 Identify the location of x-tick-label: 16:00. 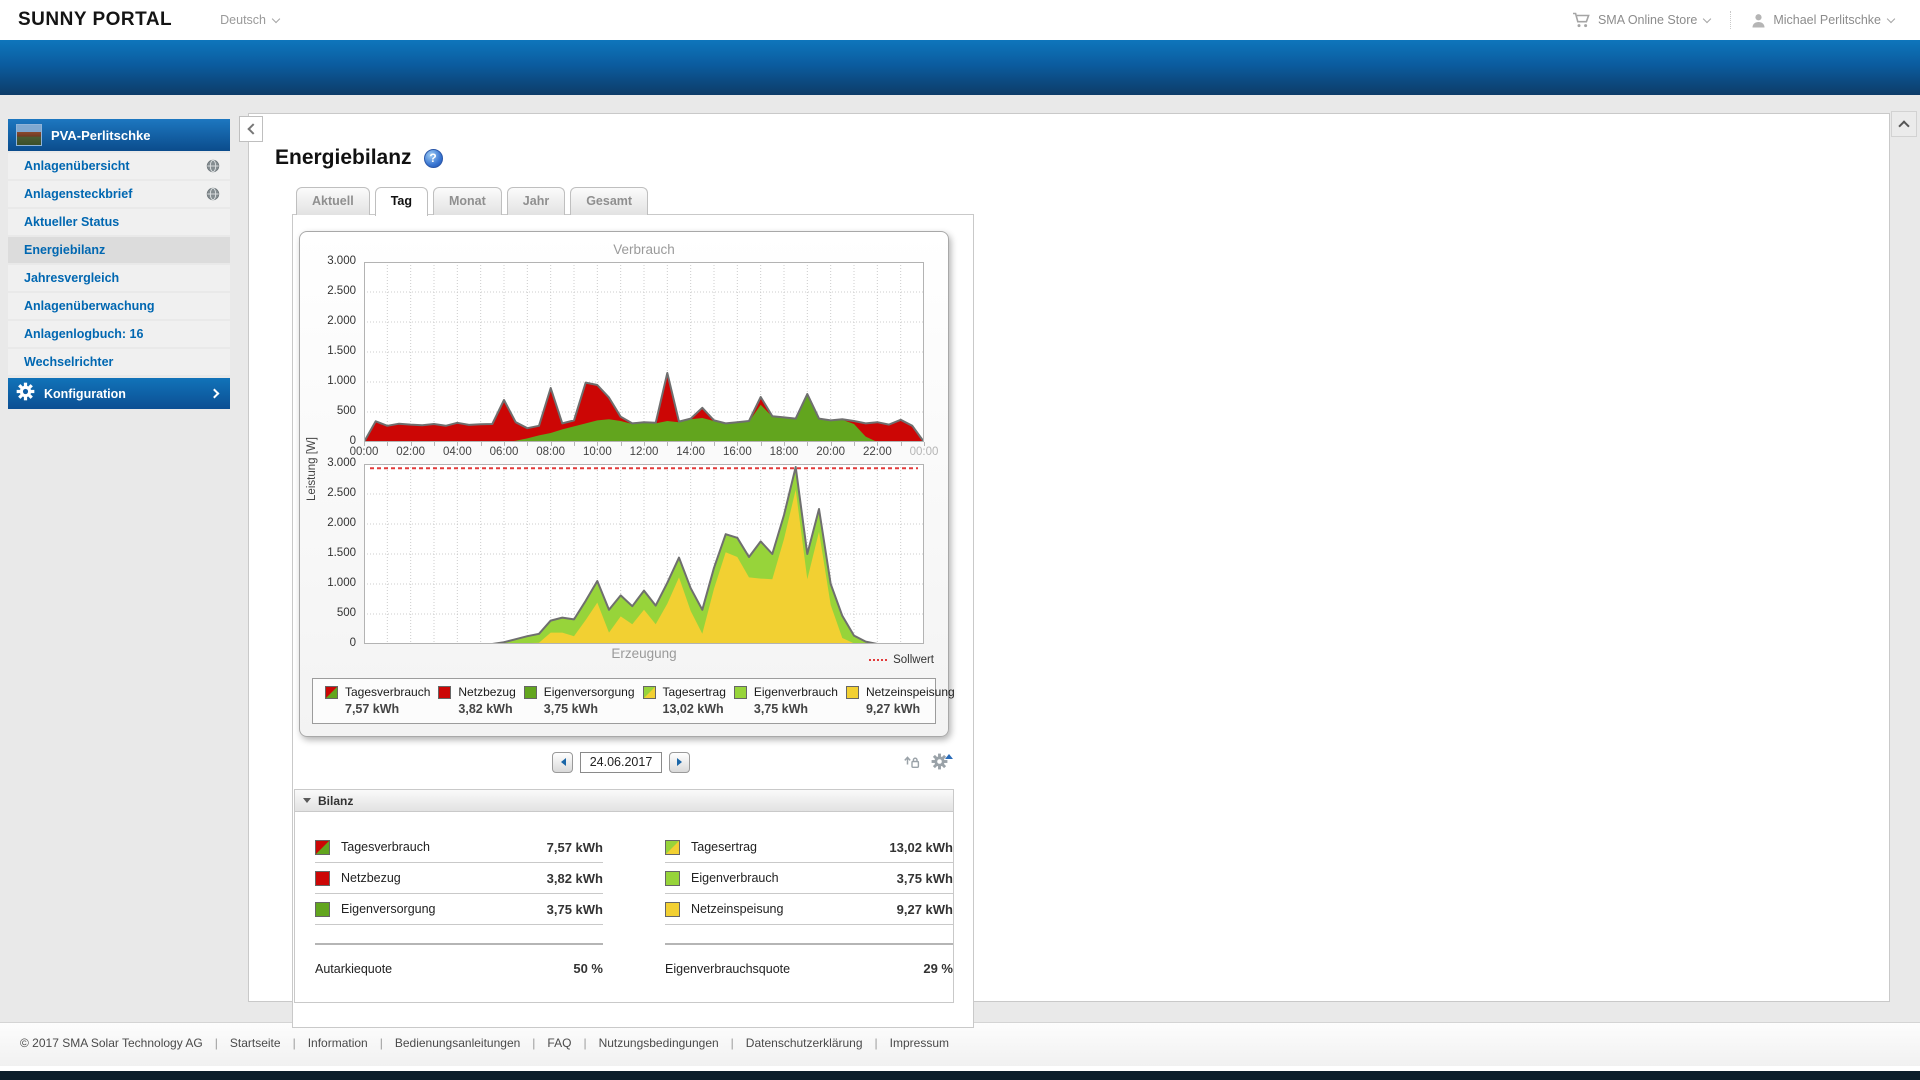
(737, 452).